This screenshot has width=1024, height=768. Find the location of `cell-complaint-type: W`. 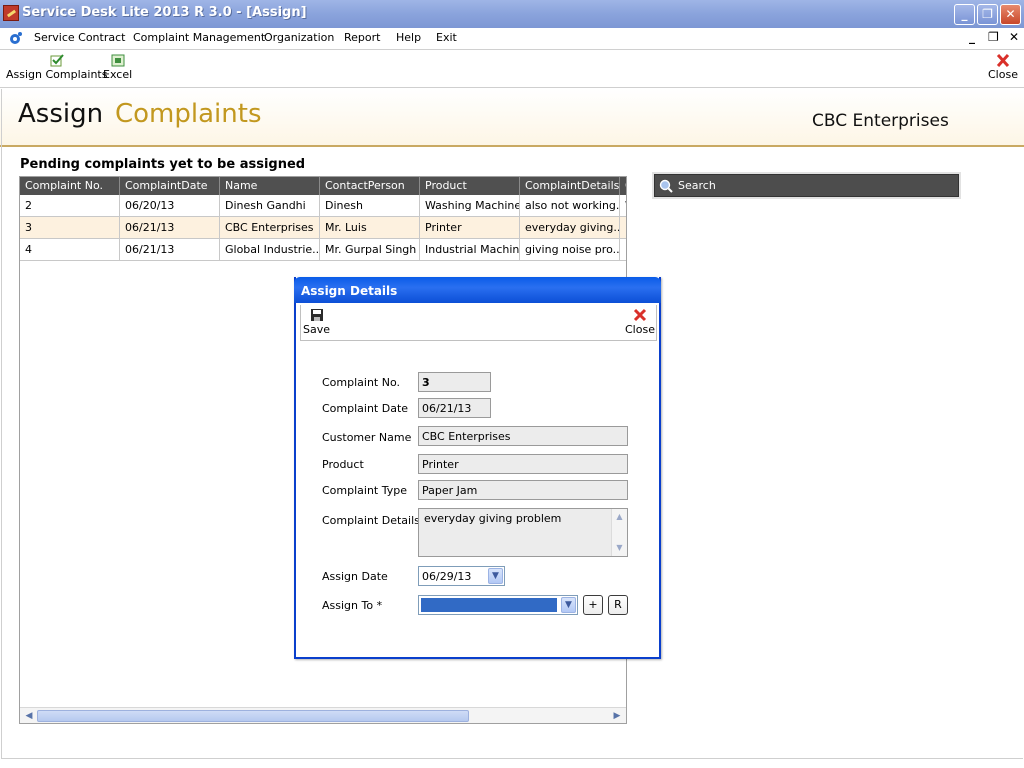

cell-complaint-type: W is located at coordinates (623, 206).